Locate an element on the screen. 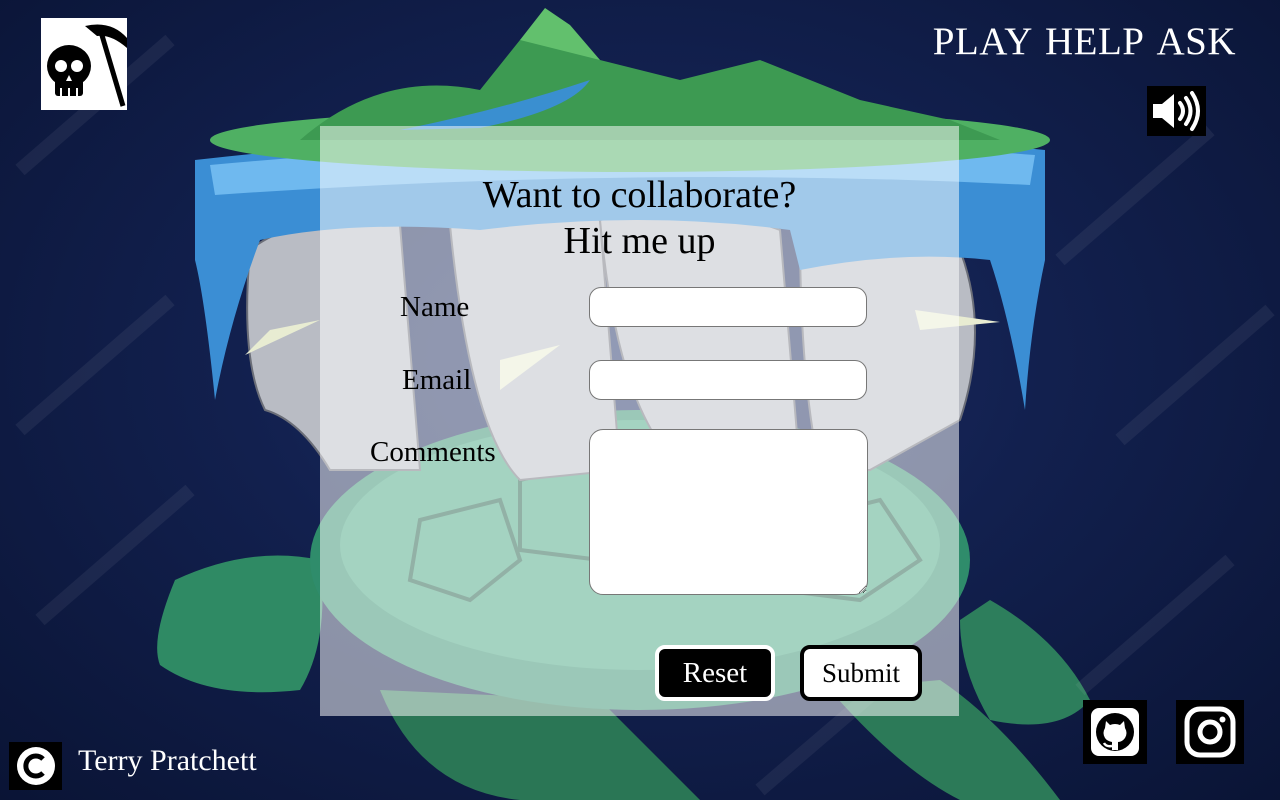  speaker-volume-icon is located at coordinates (1176, 111).